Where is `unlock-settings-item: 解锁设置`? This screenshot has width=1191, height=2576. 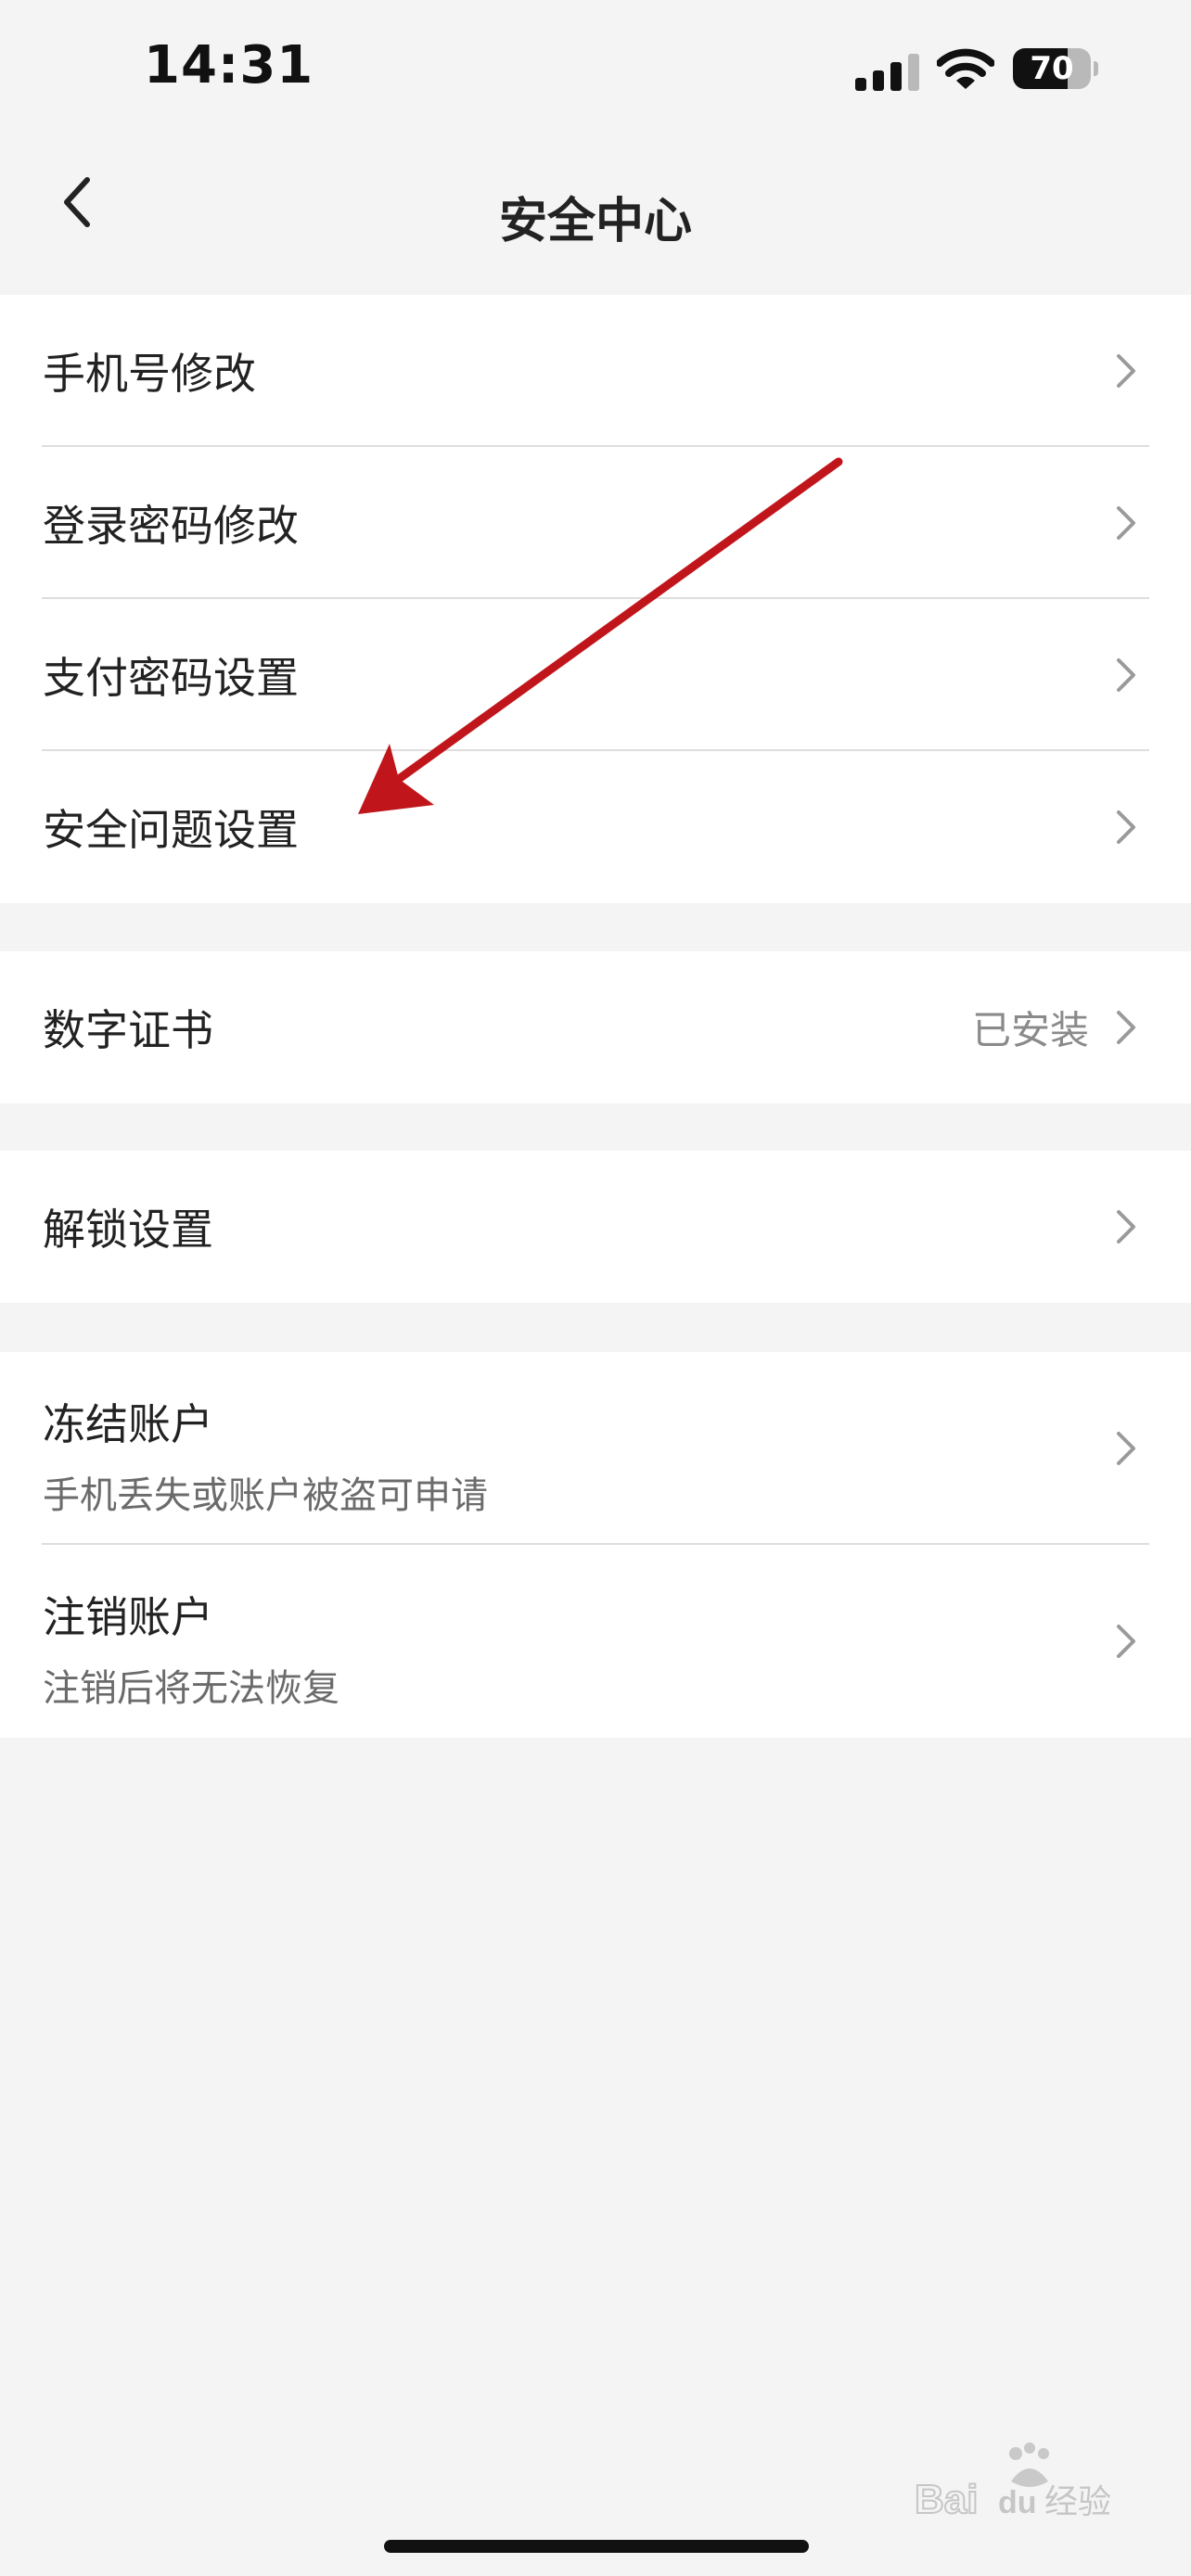
unlock-settings-item: 解锁设置 is located at coordinates (595, 1227).